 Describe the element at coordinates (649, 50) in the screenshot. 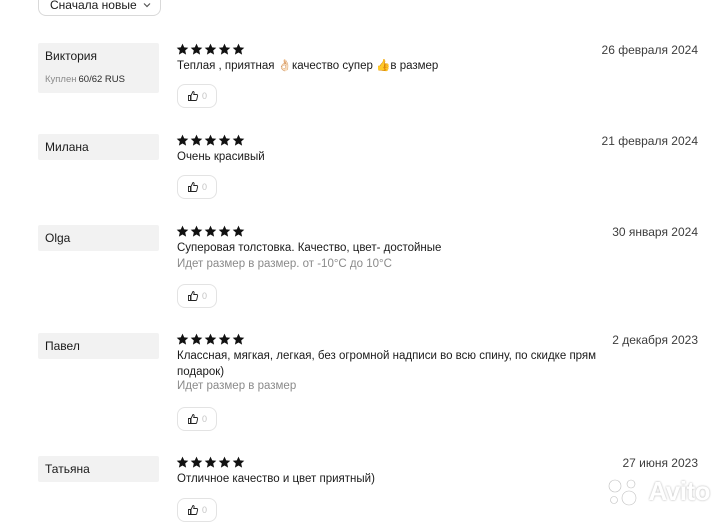

I see `review-date: 26 февраля 2024` at that location.